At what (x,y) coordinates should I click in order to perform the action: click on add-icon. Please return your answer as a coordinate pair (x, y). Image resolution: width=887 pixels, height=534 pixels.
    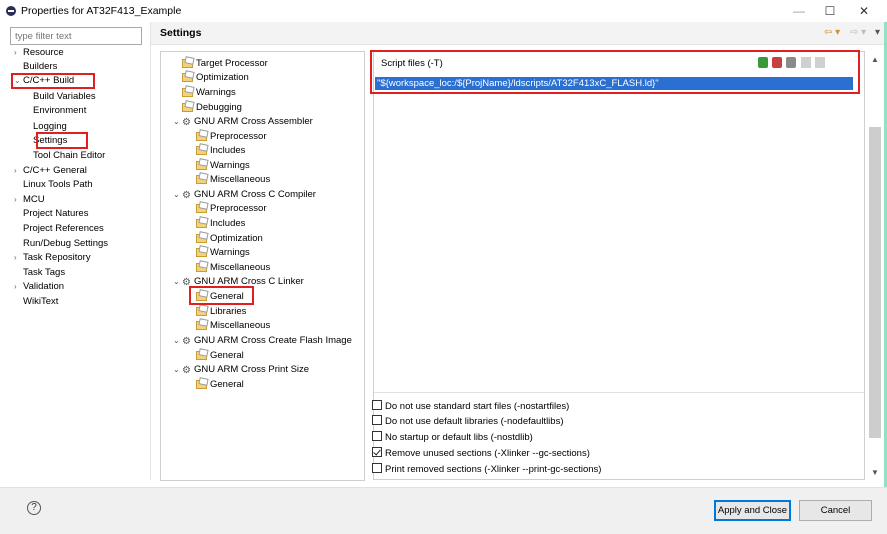
    Looking at the image, I should click on (763, 62).